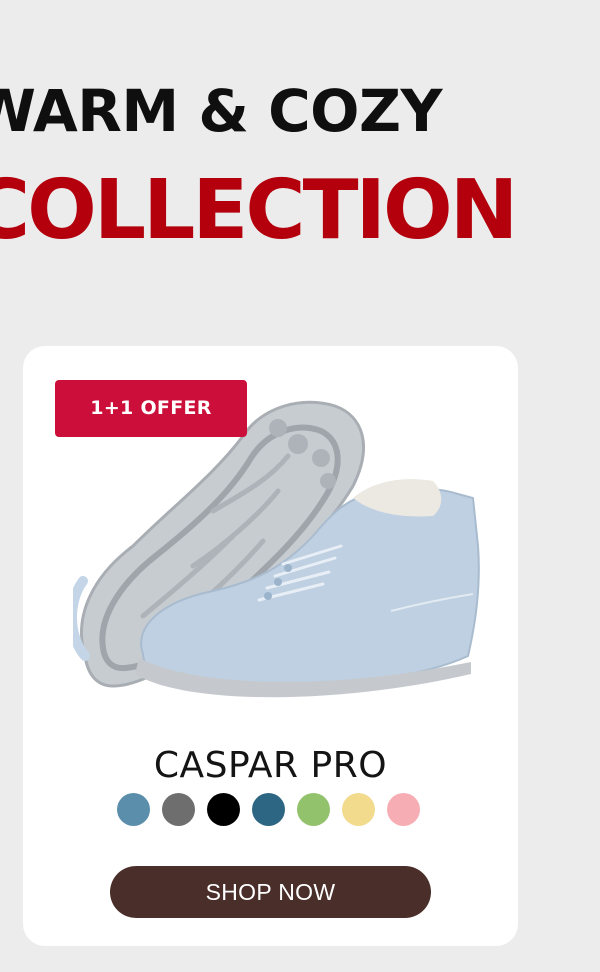  I want to click on product-title: CASPAR PRO, so click(270, 766).